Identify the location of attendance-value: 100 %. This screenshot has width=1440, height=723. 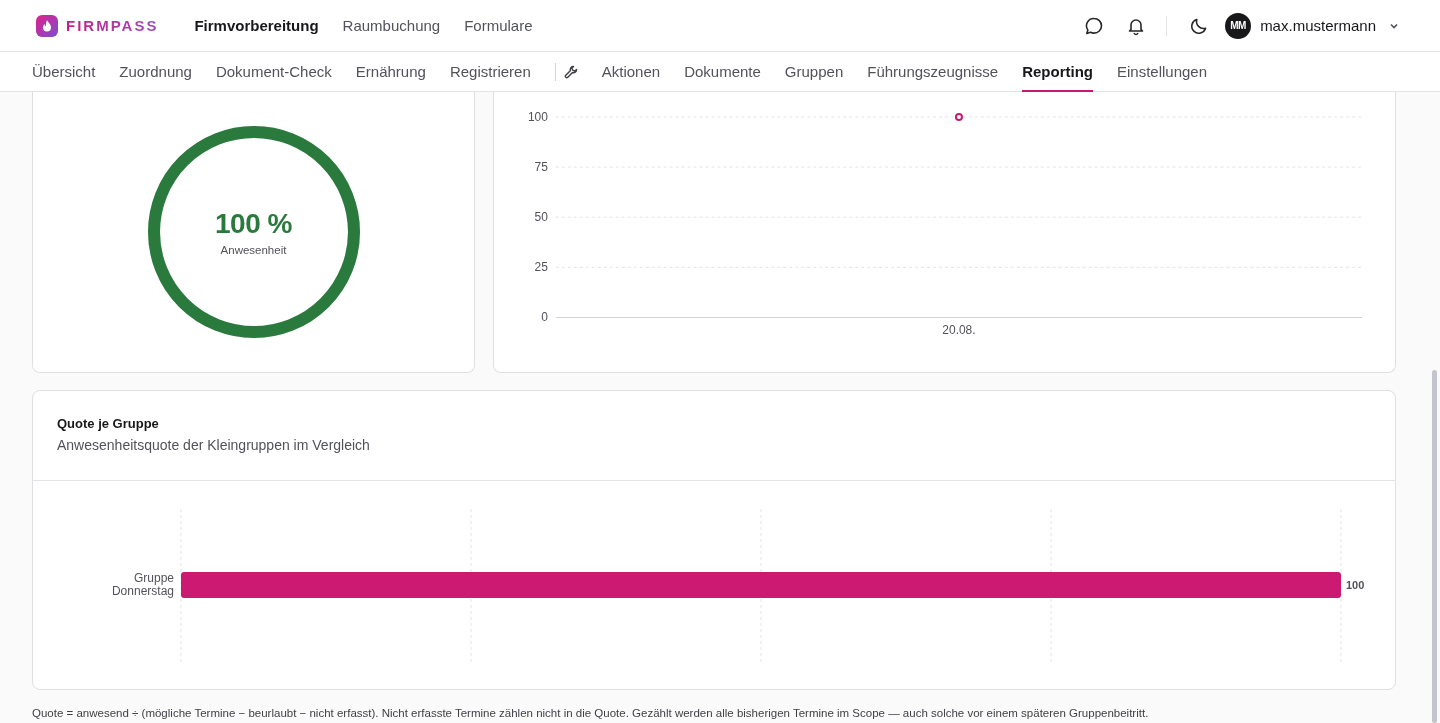
(253, 224).